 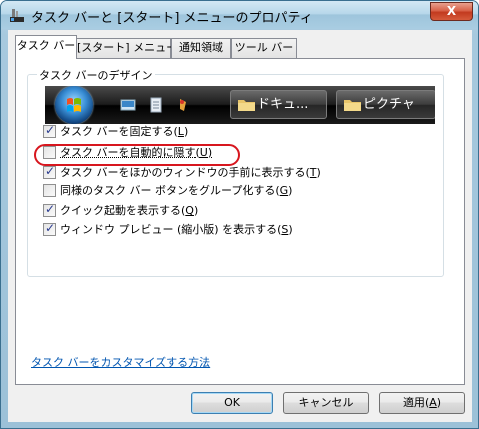 What do you see at coordinates (201, 48) in the screenshot?
I see `tab-notification-area: 通知領域` at bounding box center [201, 48].